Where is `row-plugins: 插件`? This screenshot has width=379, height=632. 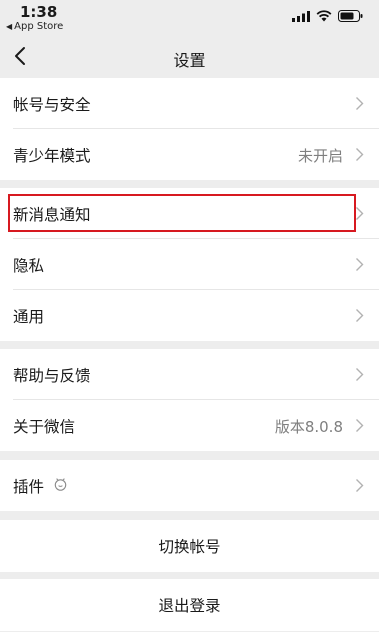 row-plugins: 插件 is located at coordinates (189, 485).